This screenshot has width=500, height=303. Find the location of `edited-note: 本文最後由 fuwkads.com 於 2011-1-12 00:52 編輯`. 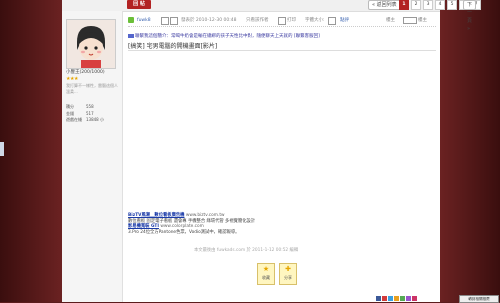

edited-note: 本文最後由 fuwkads.com 於 2011-1-12 00:52 編輯 is located at coordinates (246, 250).